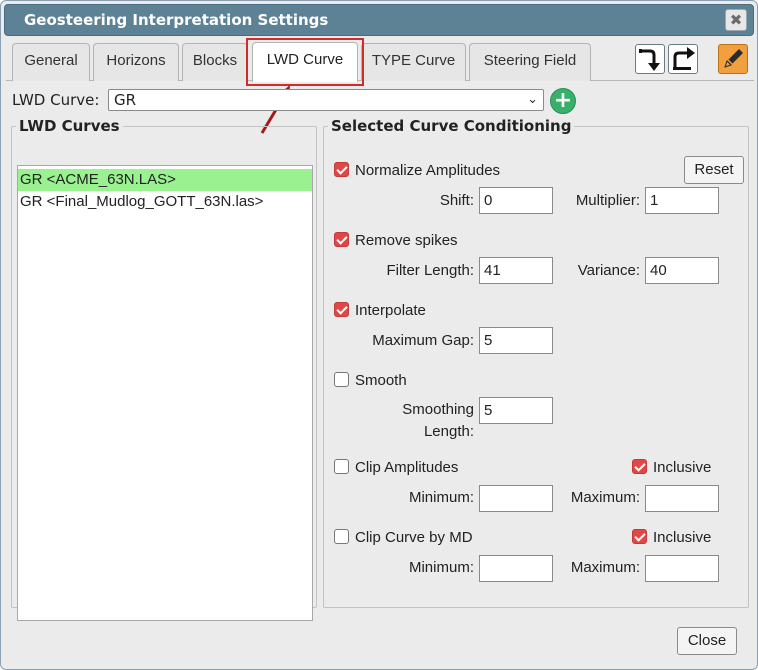  I want to click on variance-input: 40, so click(682, 270).